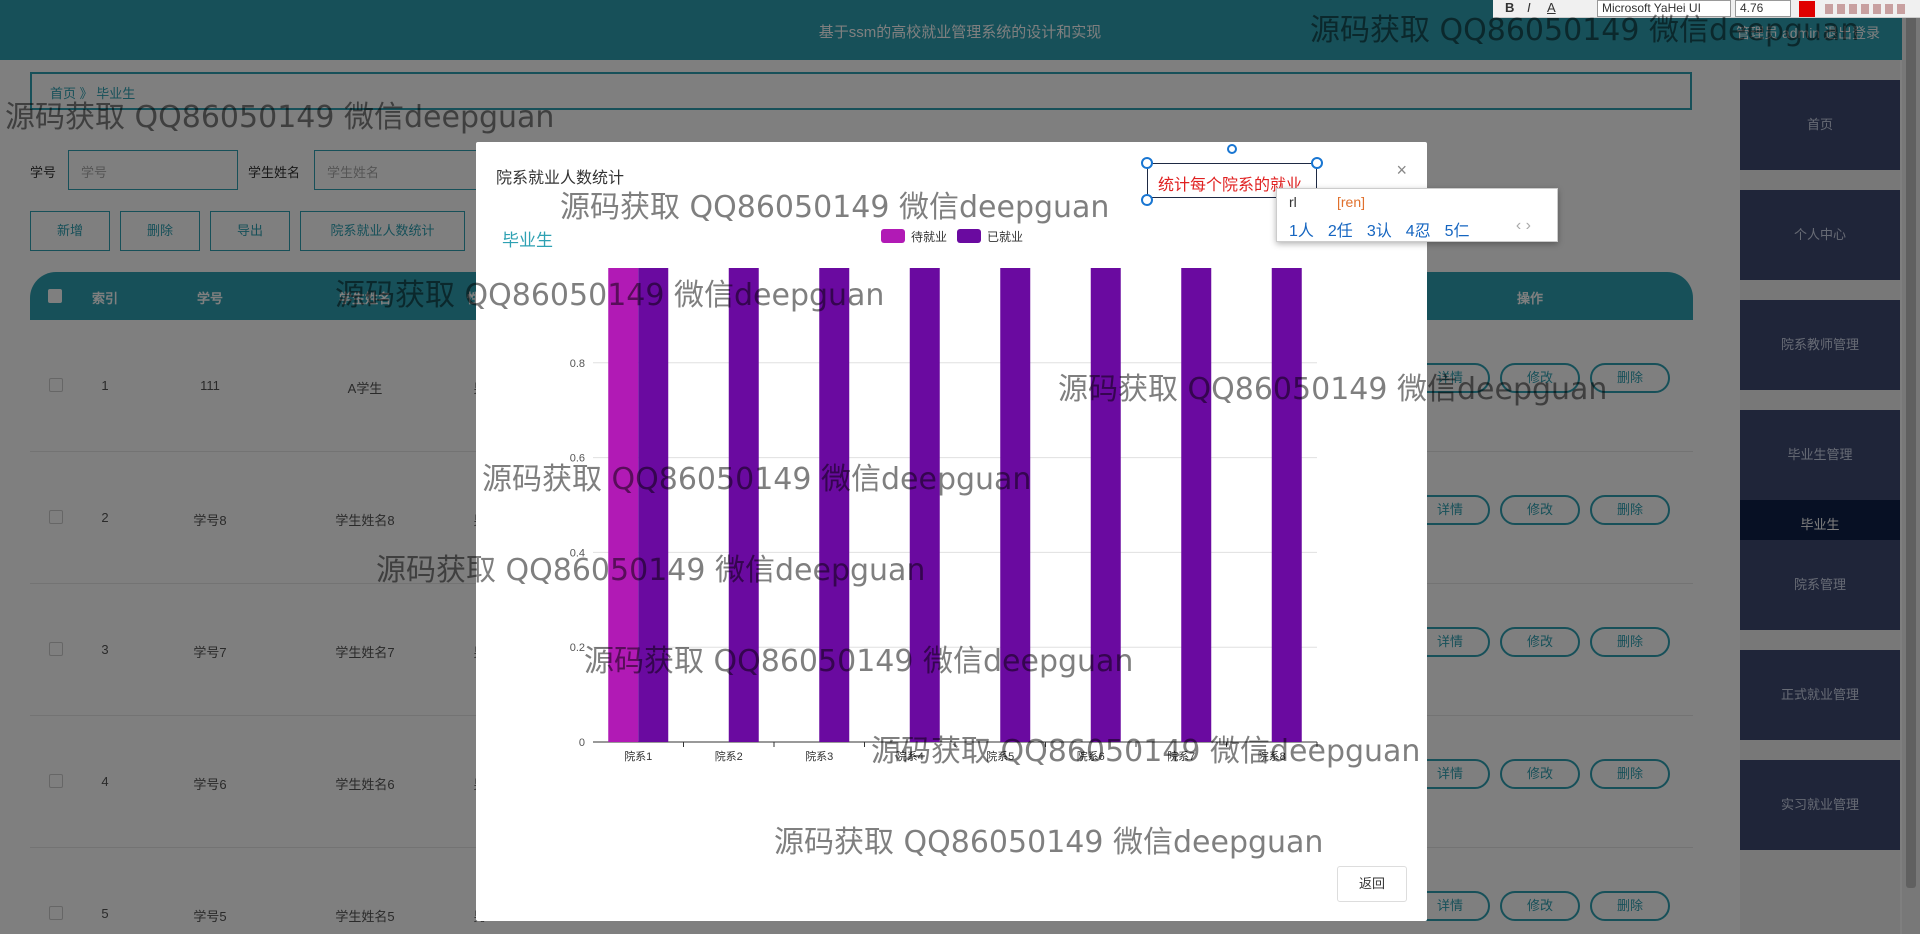 This screenshot has height=934, width=1920. Describe the element at coordinates (577, 364) in the screenshot. I see `y-tick-label: 0.8` at that location.